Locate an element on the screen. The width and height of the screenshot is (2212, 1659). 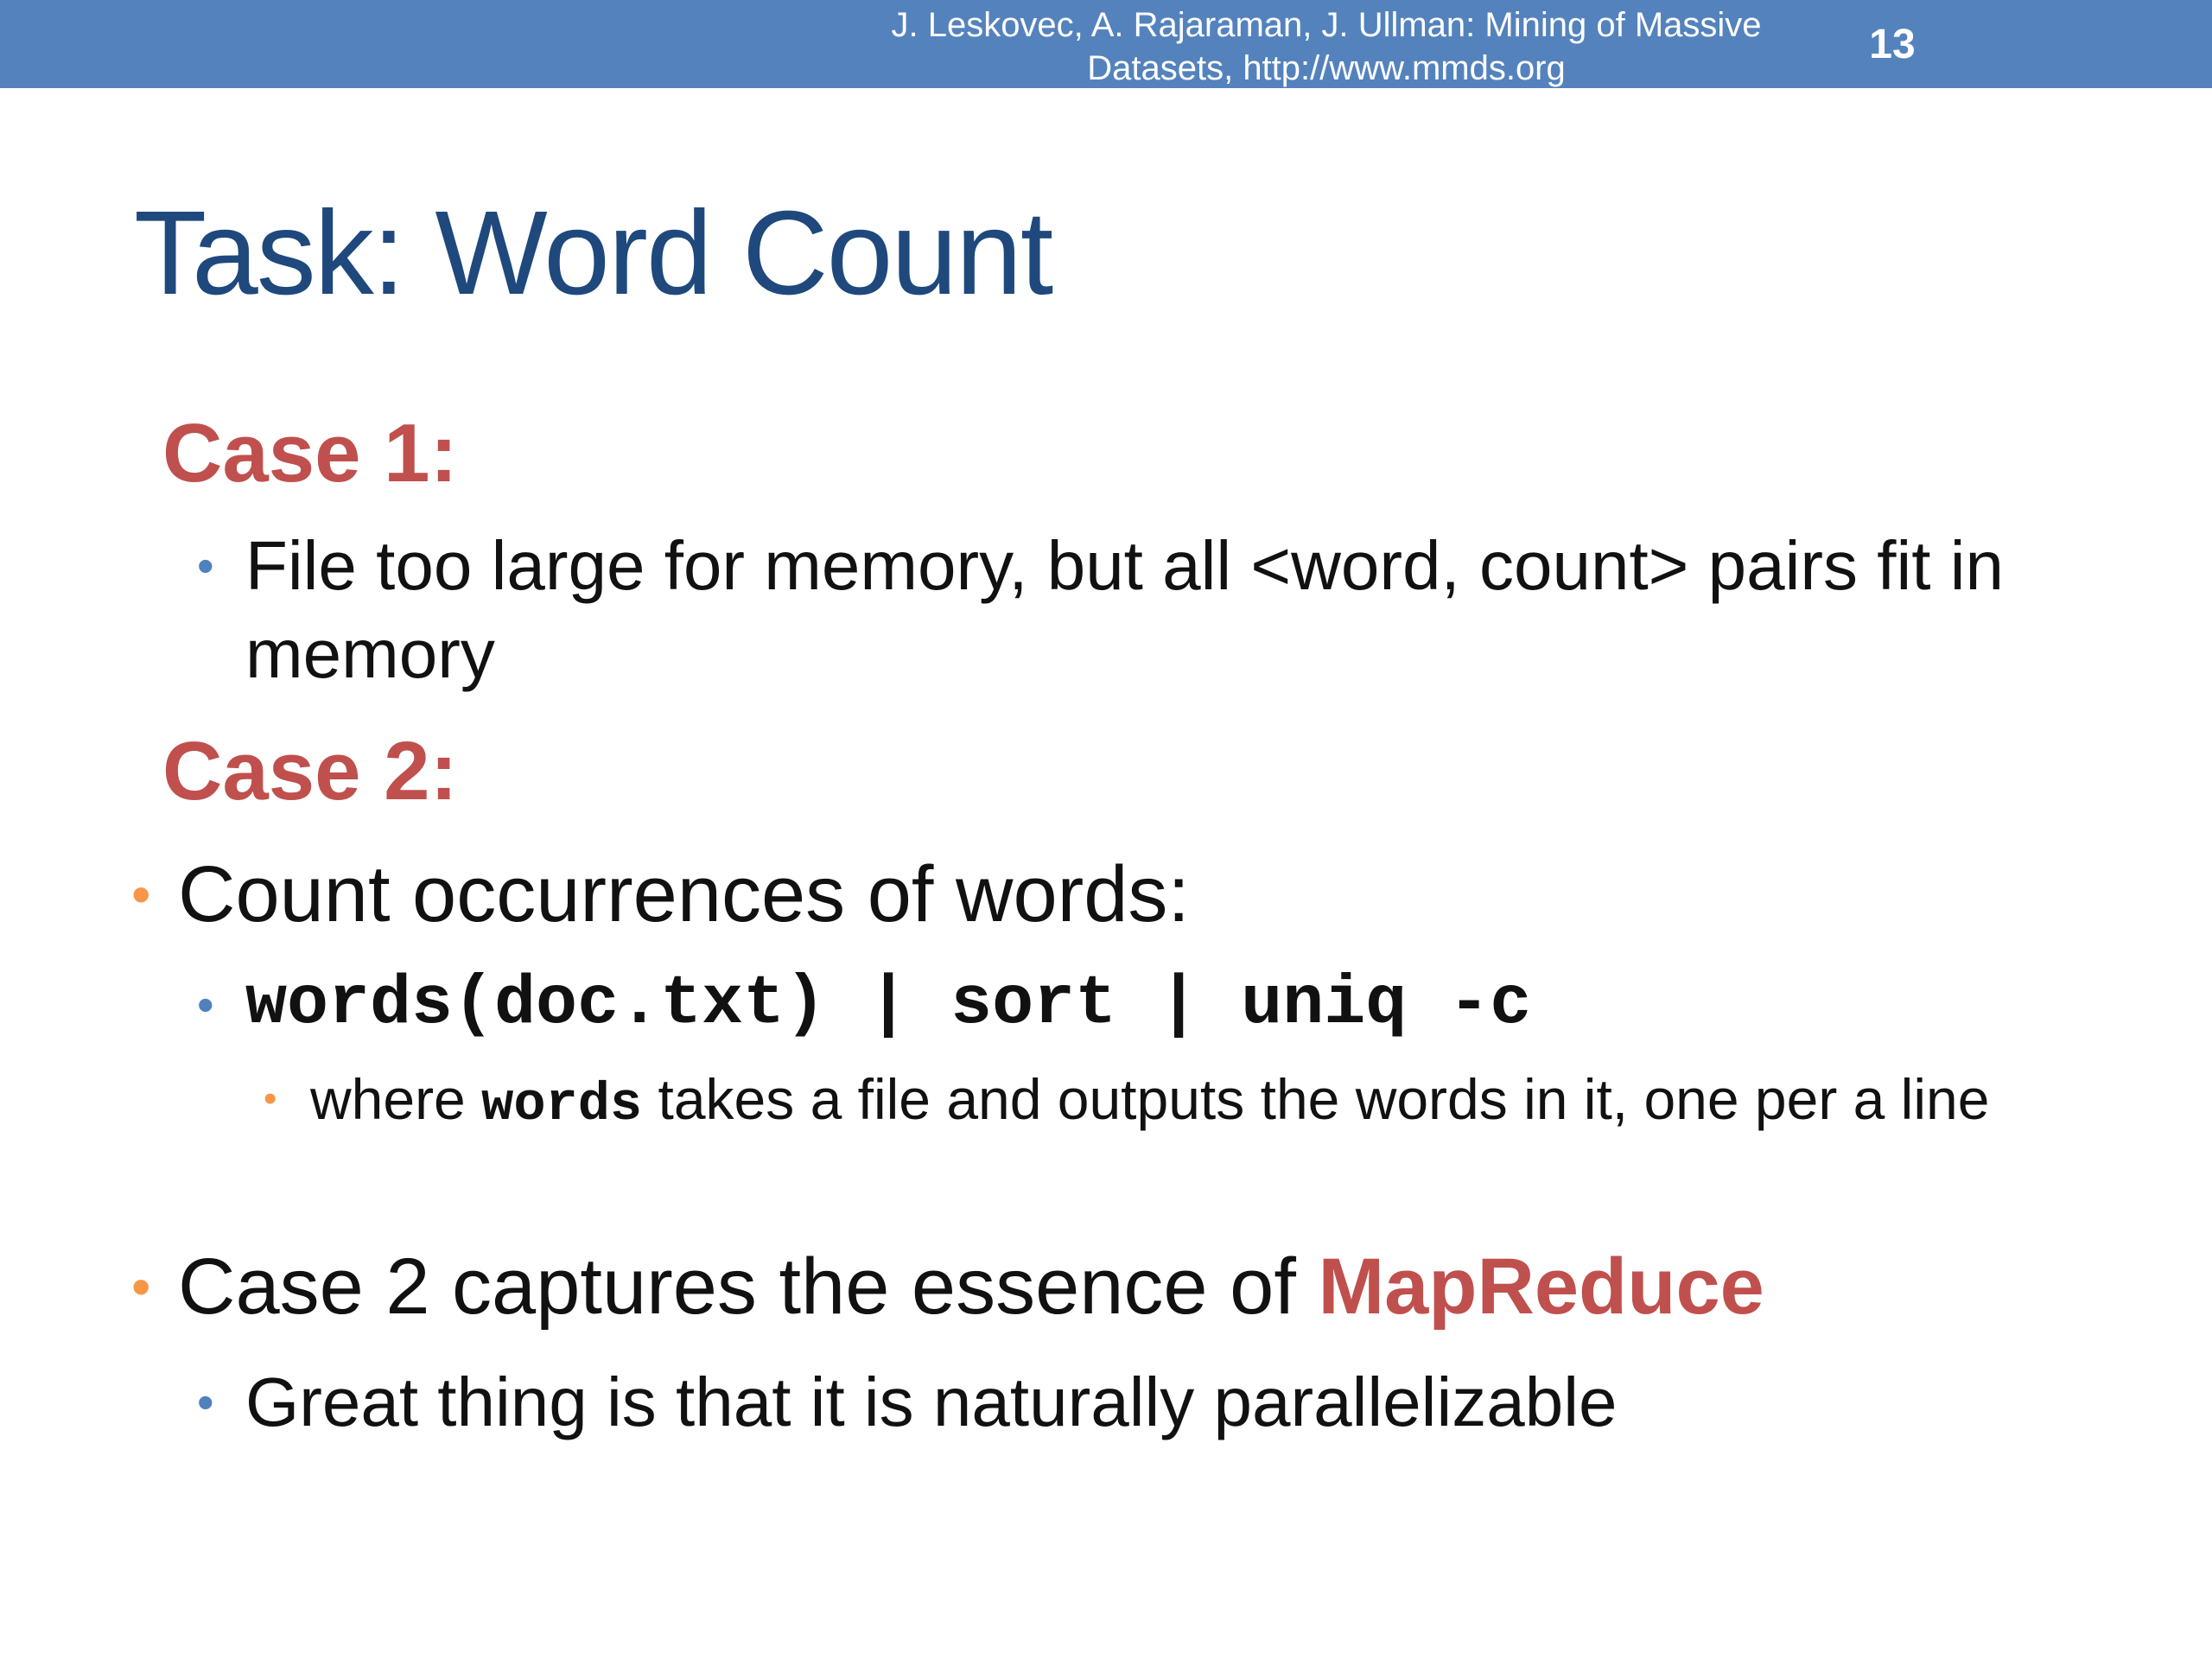
command-bullet: • words(doc.txt) | sort | uniq -c is located at coordinates (1126, 1005).